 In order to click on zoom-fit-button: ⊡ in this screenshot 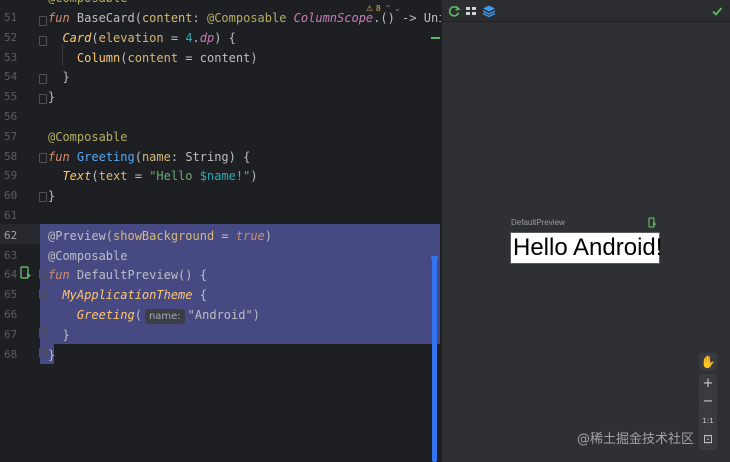, I will do `click(708, 439)`.